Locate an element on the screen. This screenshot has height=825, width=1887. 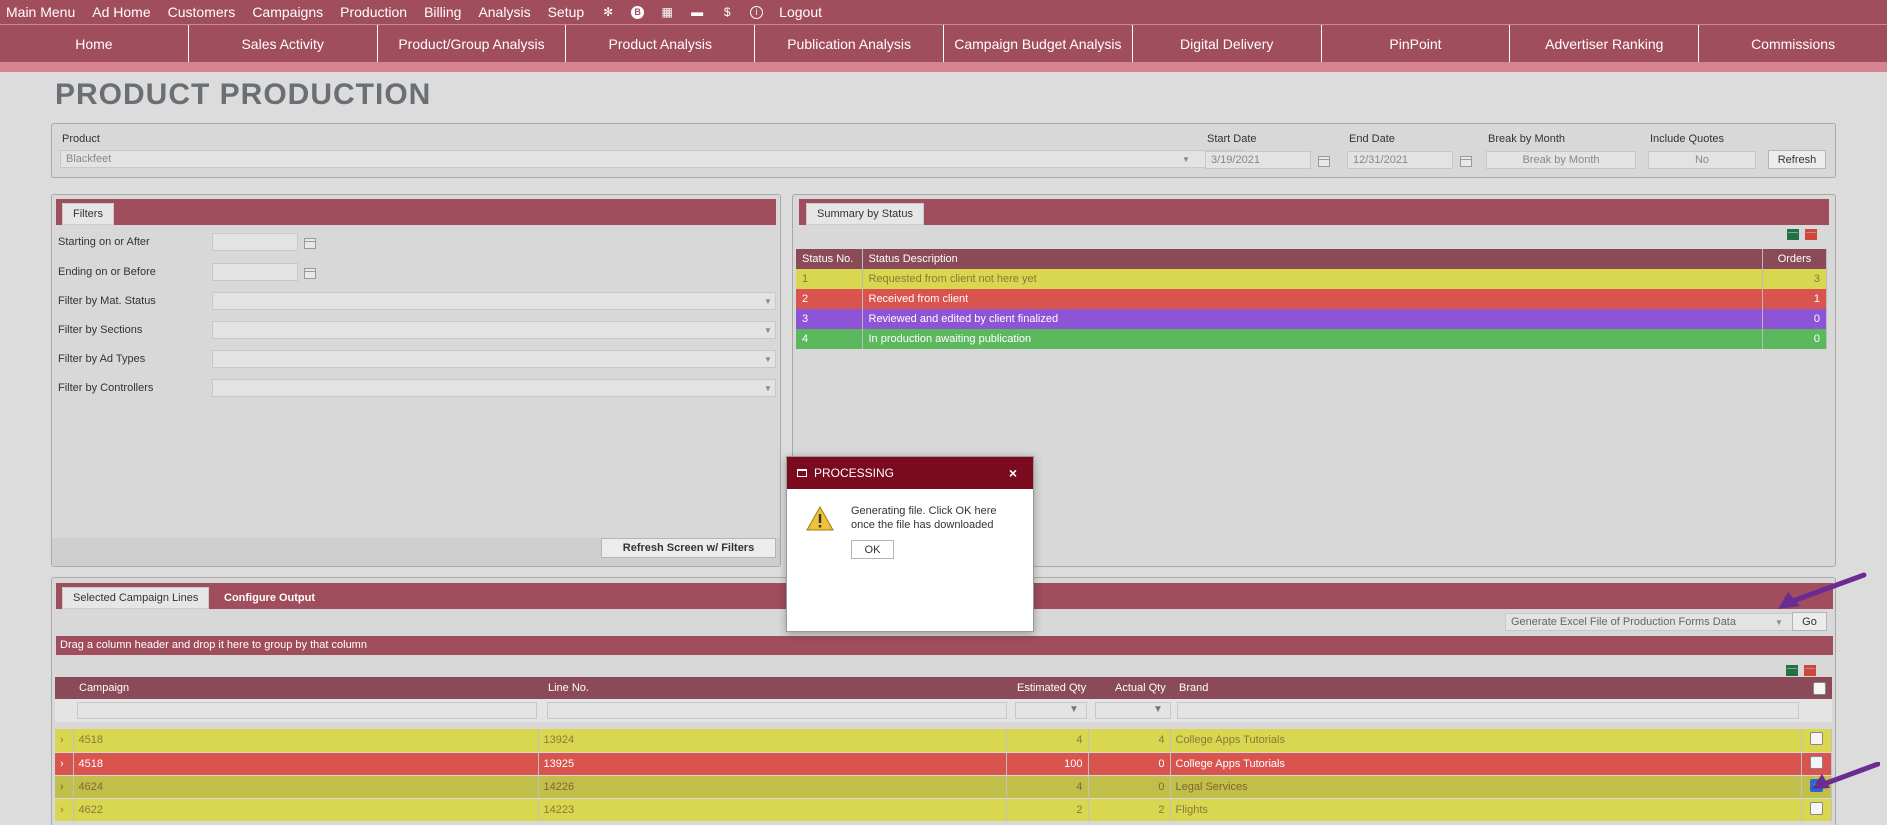
break-by-month-toggle: Break by Month is located at coordinates (1561, 160).